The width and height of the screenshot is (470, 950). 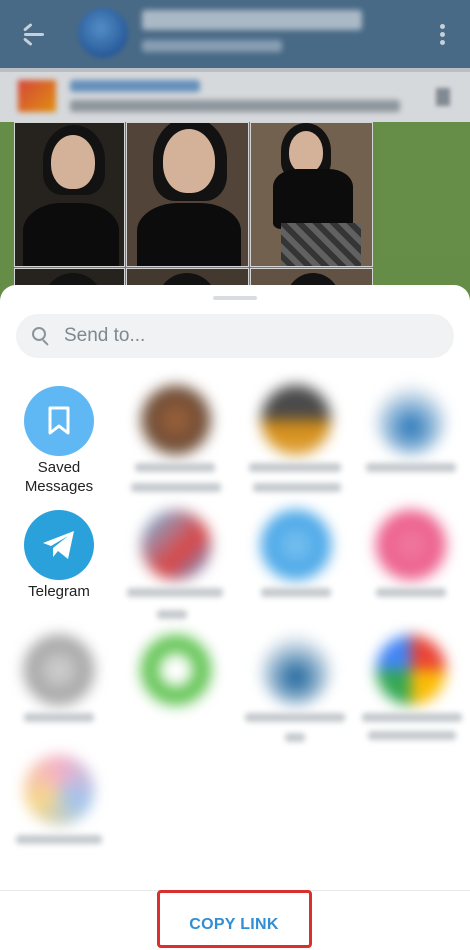 What do you see at coordinates (234, 925) in the screenshot?
I see `copy-link-button: COPY LINK` at bounding box center [234, 925].